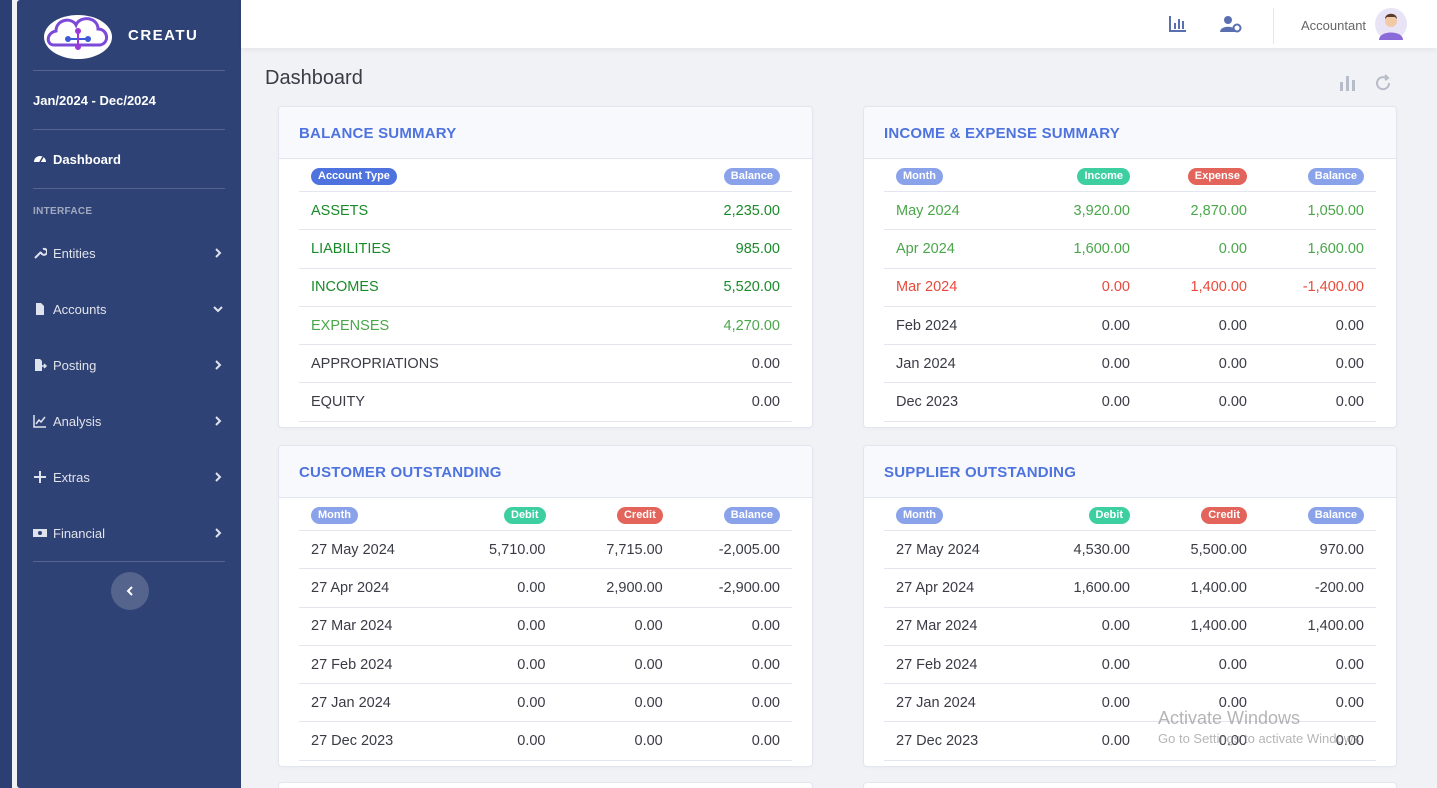  Describe the element at coordinates (1130, 364) in the screenshot. I see `table-row: Jan 2024 0.00 0.00 0.00` at that location.